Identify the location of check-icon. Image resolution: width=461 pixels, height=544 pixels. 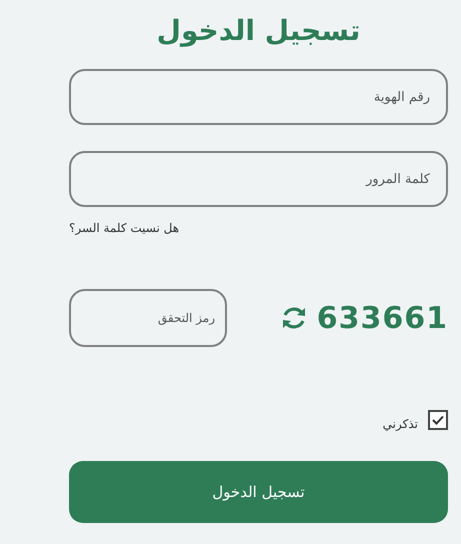
(438, 420).